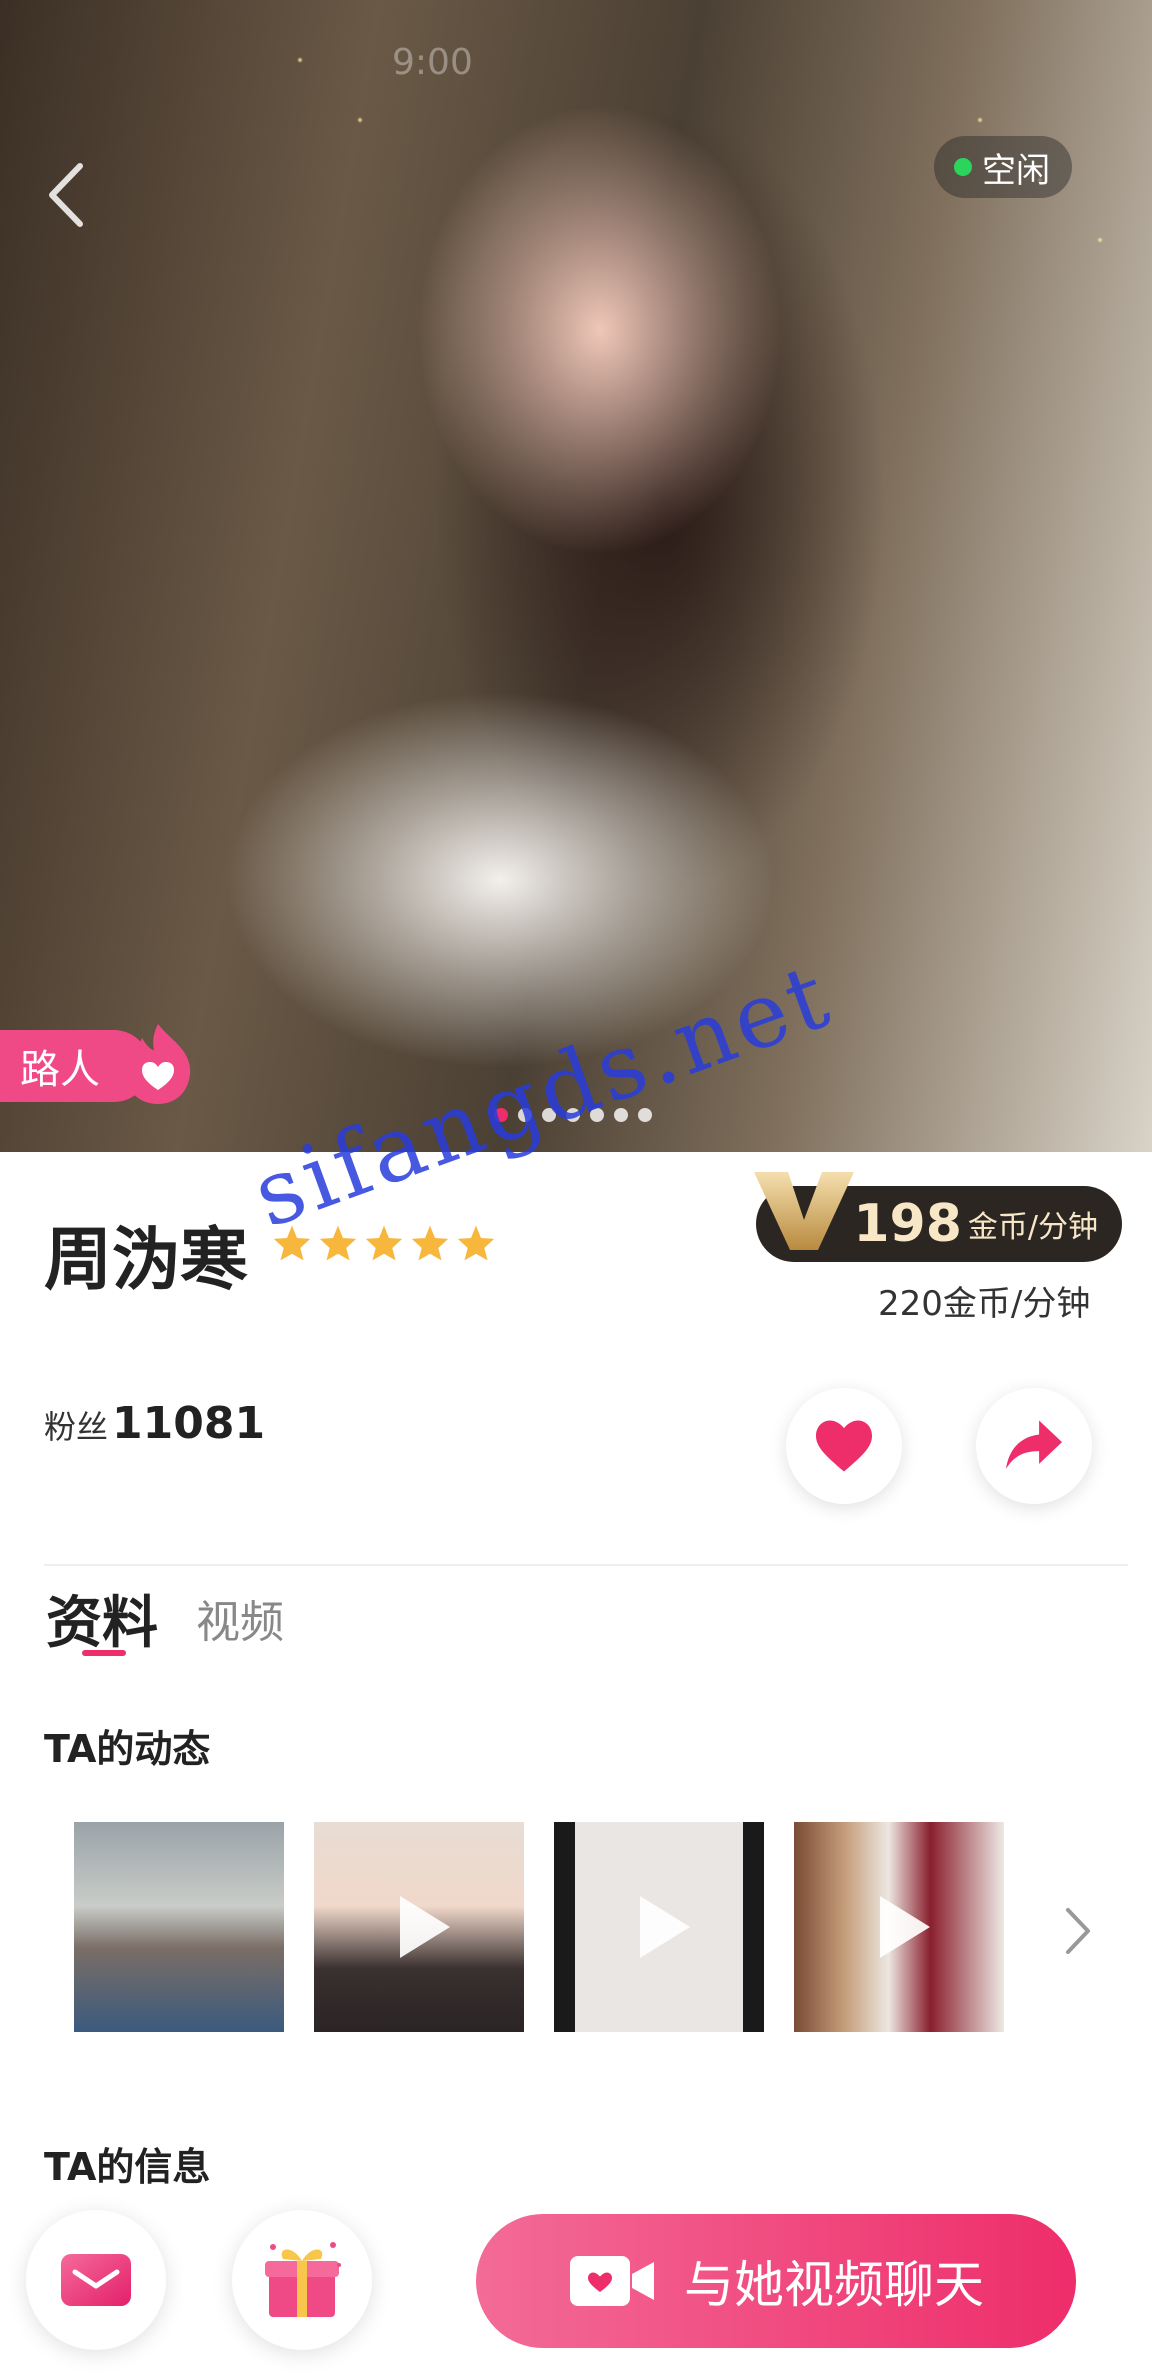 This screenshot has width=1152, height=2376. Describe the element at coordinates (963, 167) in the screenshot. I see `status-dot-icon` at that location.